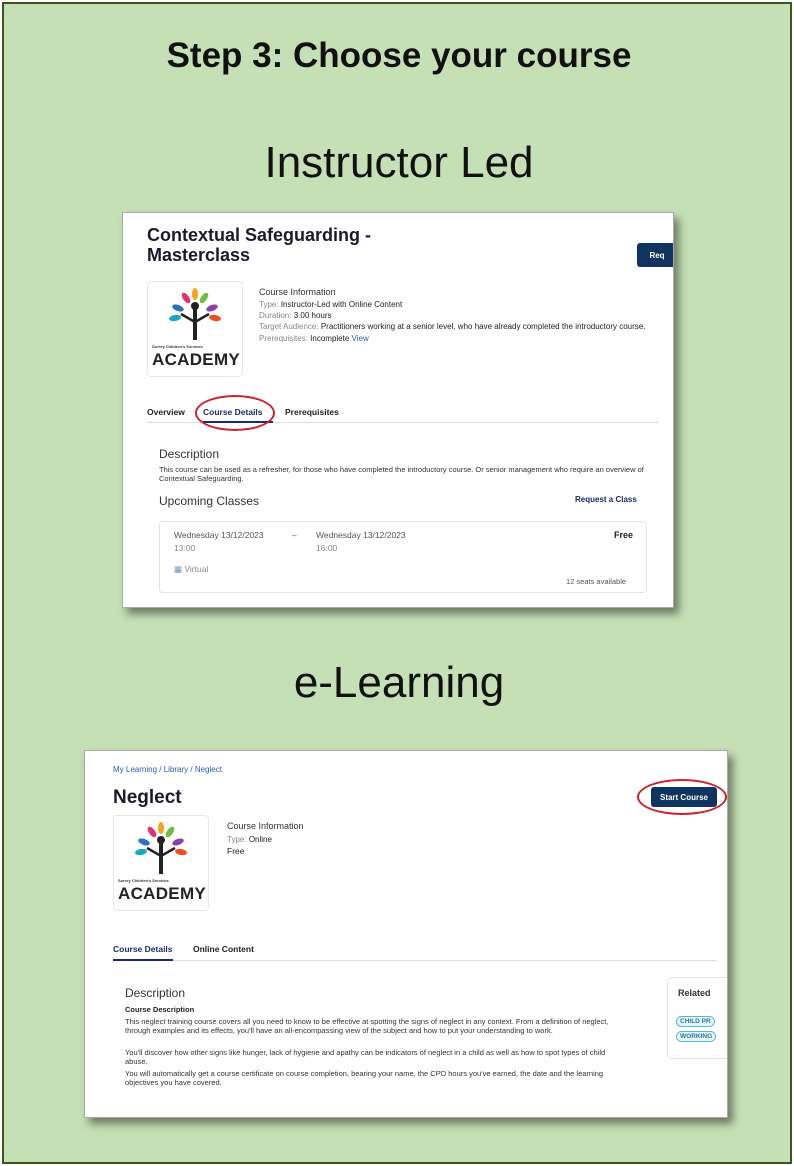  I want to click on class-location: ▦ Virtual, so click(191, 569).